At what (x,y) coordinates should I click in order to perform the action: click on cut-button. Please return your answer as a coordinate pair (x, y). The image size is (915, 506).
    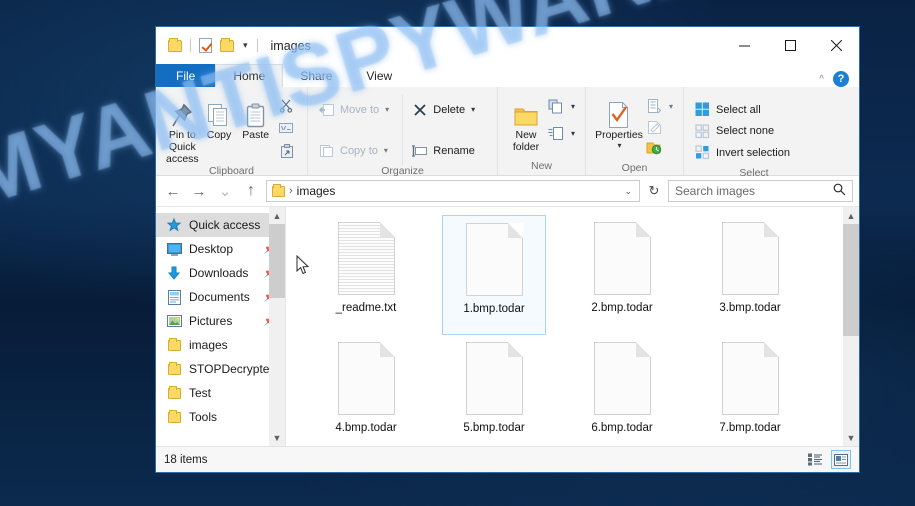
    Looking at the image, I should click on (286, 105).